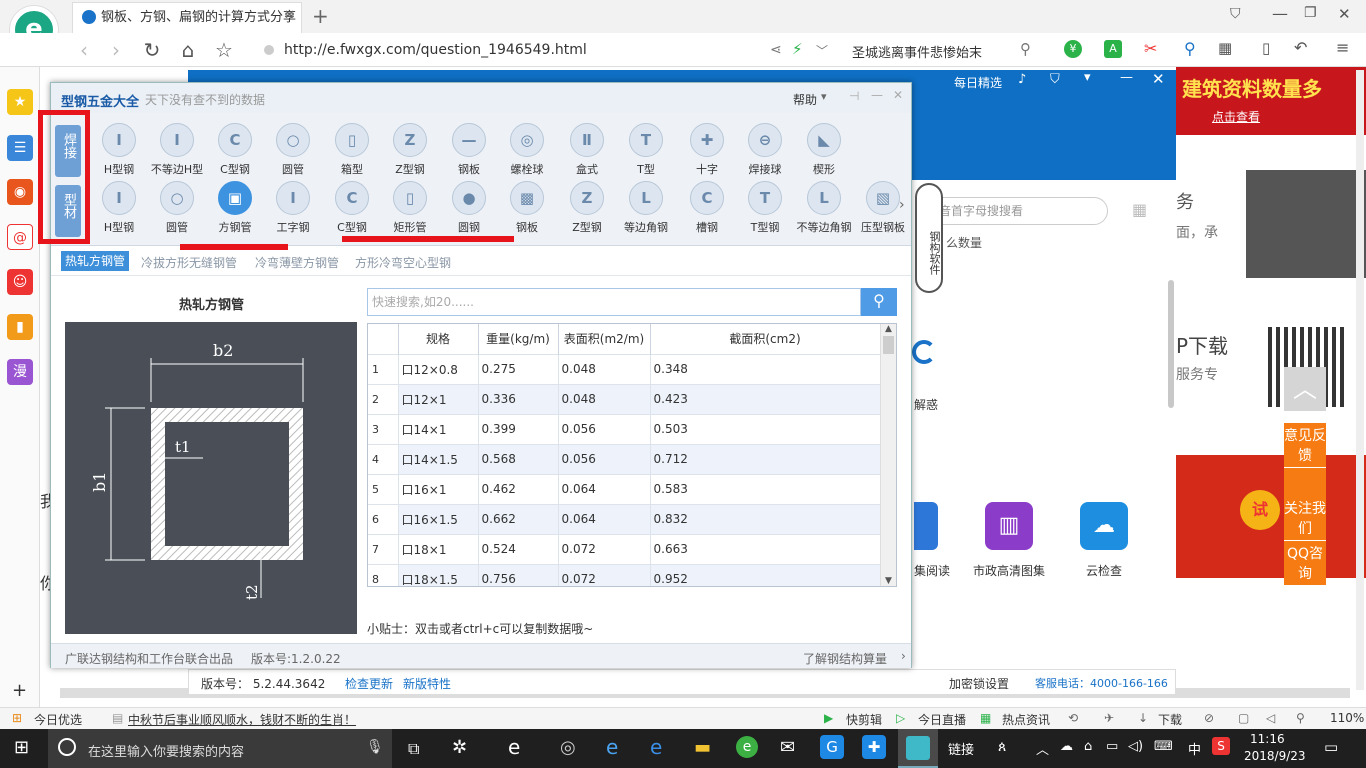  Describe the element at coordinates (17, 718) in the screenshot. I see `gift-icon: ⊞` at that location.